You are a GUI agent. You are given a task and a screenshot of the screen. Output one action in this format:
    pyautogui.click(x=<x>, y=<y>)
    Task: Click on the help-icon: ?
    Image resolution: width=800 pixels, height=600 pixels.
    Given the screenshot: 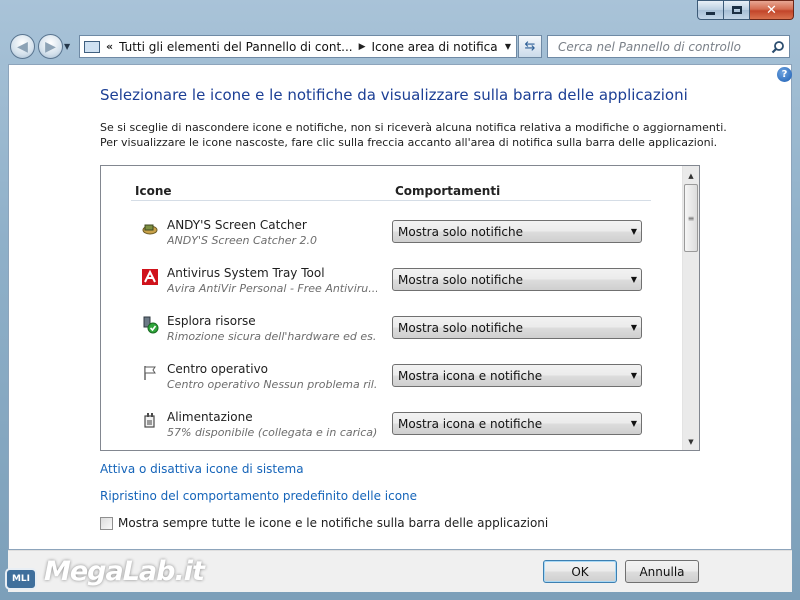 What is the action you would take?
    pyautogui.click(x=784, y=74)
    